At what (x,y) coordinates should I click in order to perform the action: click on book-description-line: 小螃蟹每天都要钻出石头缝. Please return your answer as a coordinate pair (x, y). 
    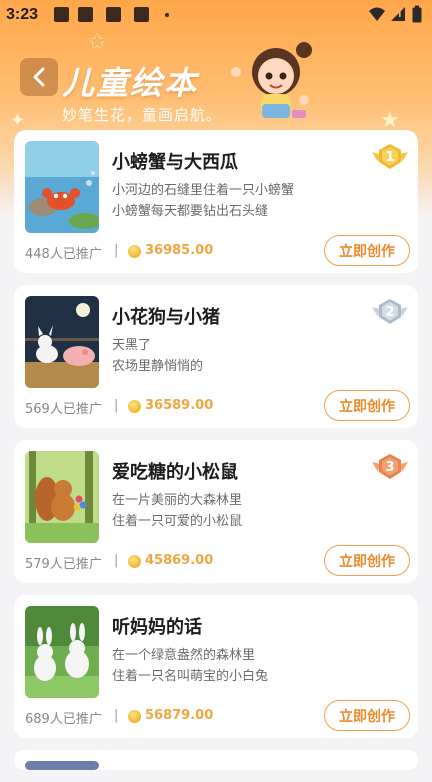
    Looking at the image, I should click on (190, 211).